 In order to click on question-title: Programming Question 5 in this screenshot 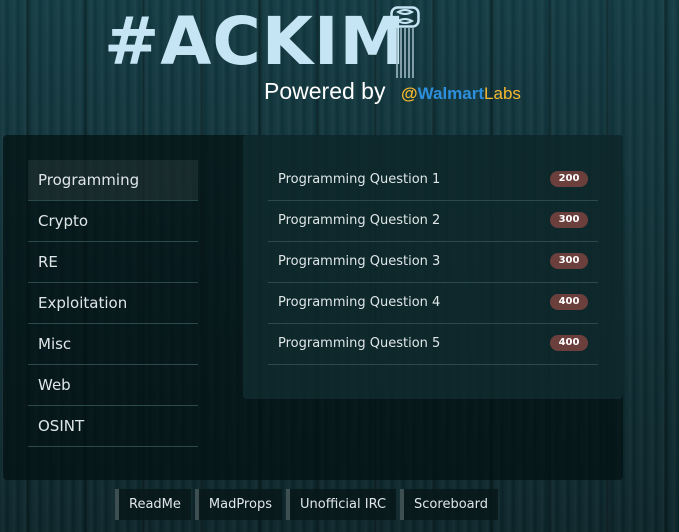, I will do `click(359, 343)`.